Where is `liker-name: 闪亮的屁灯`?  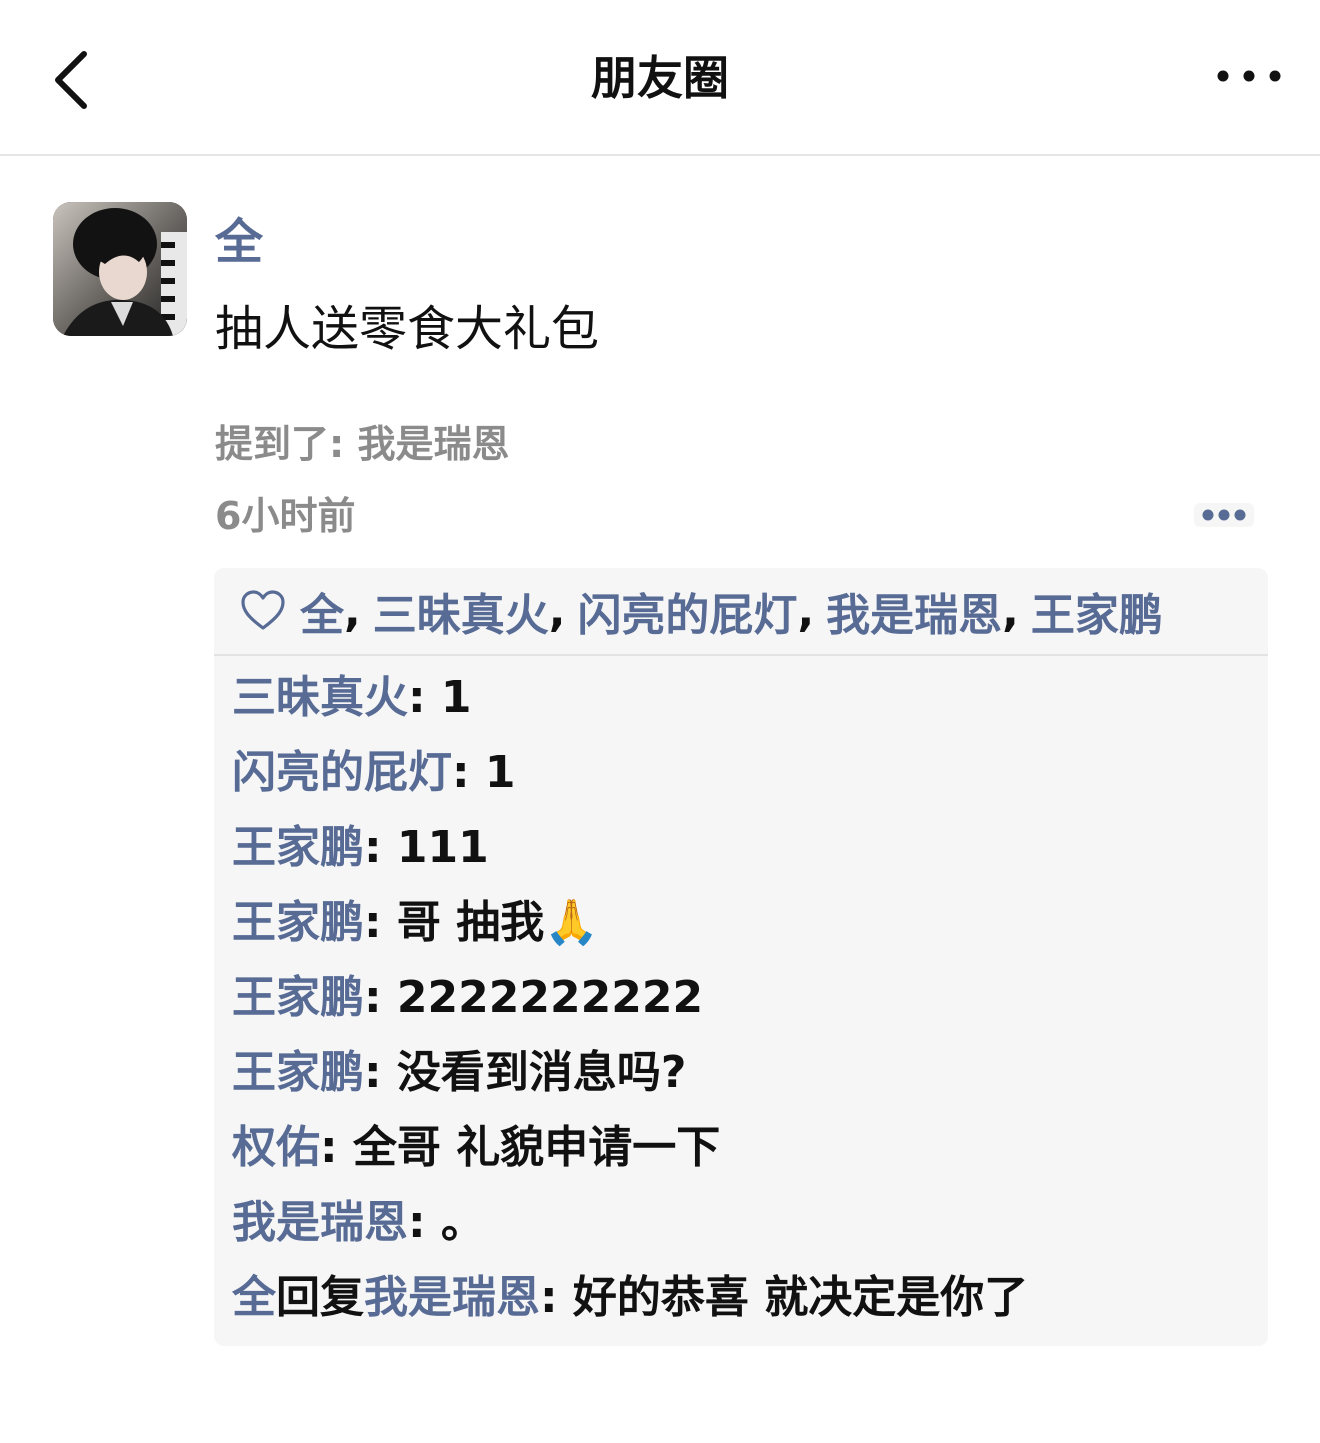 liker-name: 闪亮的屁灯 is located at coordinates (687, 611).